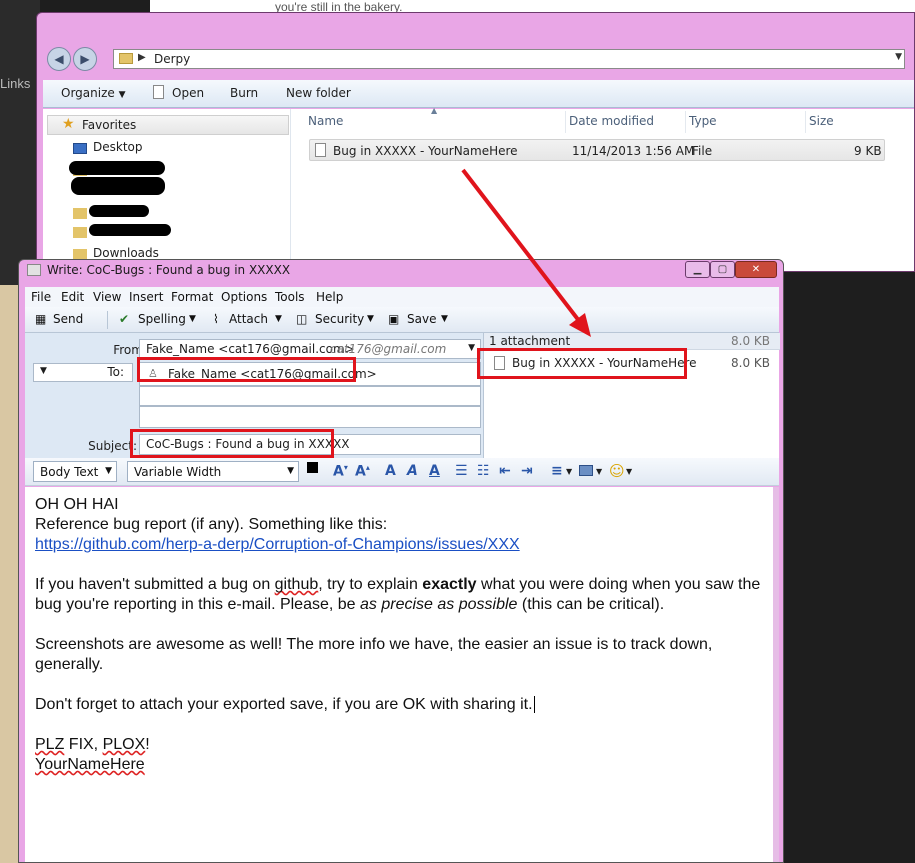  I want to click on column-header-size: Size, so click(821, 121).